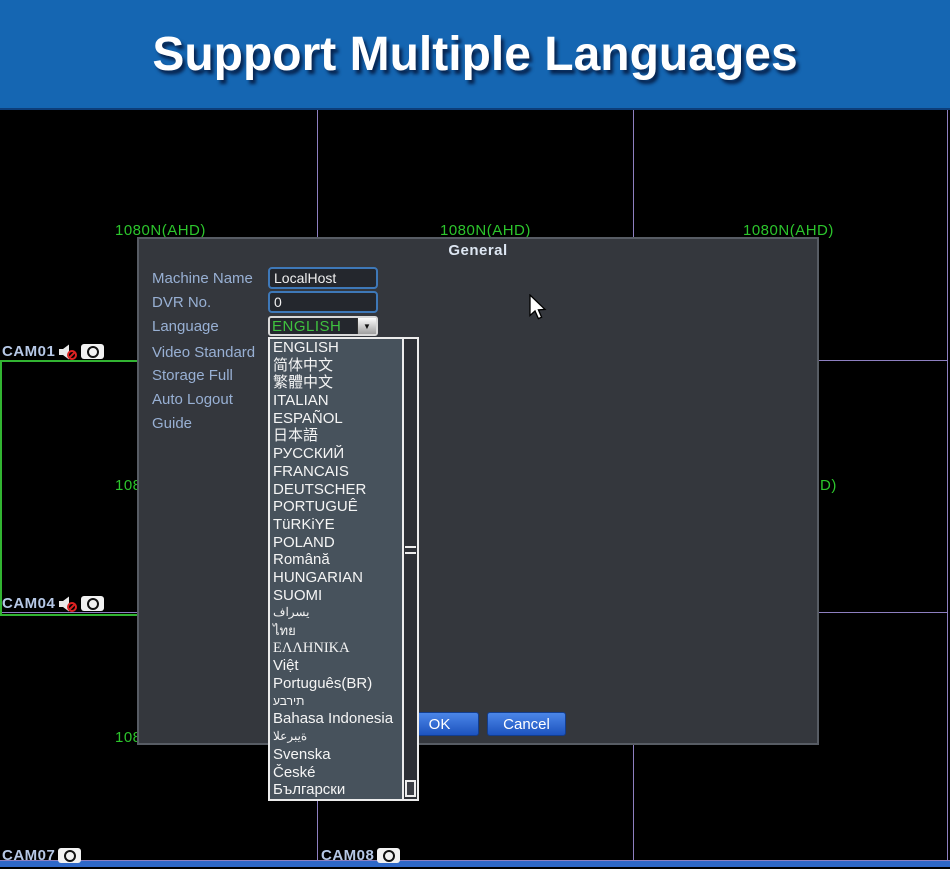  I want to click on banner-title: Support Multiple Languages, so click(475, 54).